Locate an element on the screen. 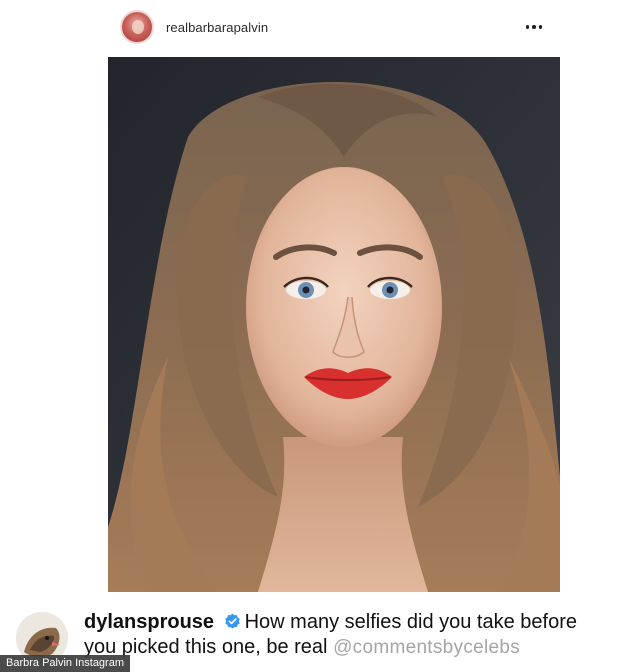 This screenshot has height=672, width=620. poster-avatar is located at coordinates (137, 27).